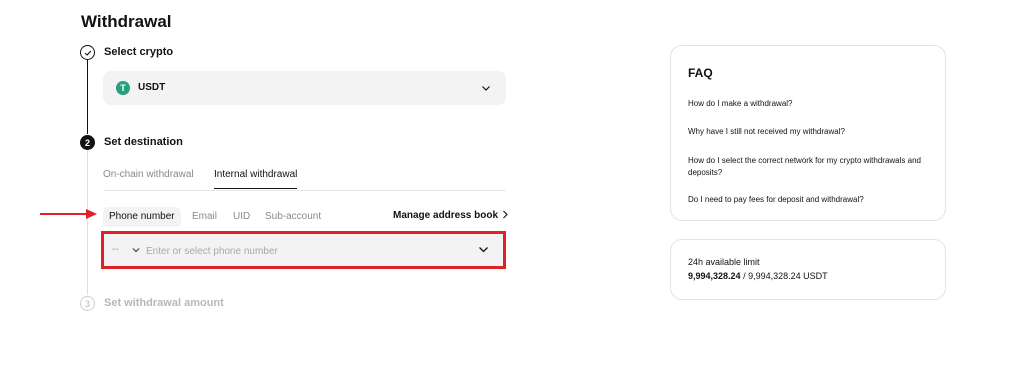 The height and width of the screenshot is (365, 1024). I want to click on manage-address-book-link: Manage address book, so click(451, 215).